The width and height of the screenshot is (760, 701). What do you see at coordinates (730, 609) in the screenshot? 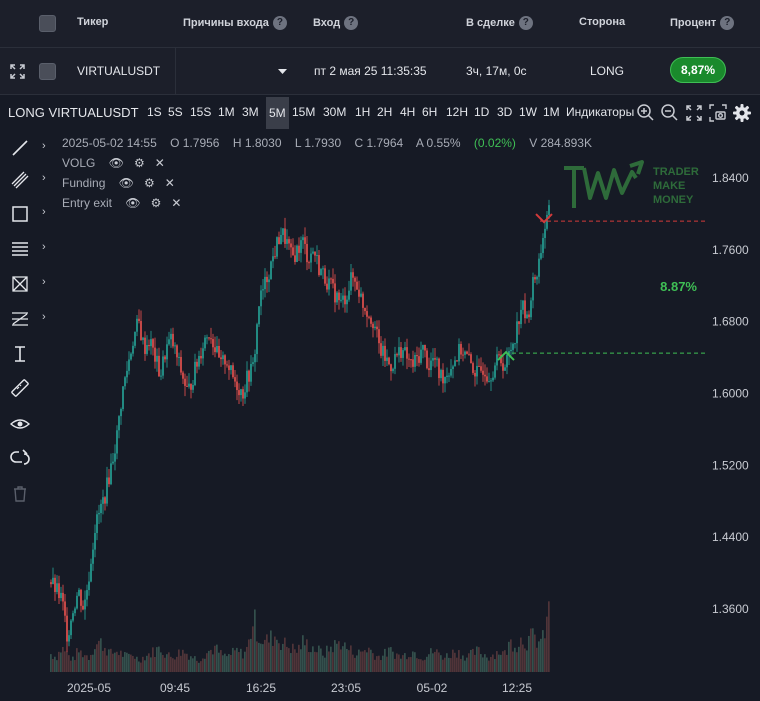
I see `y-axis-tick-label: 1.3600` at bounding box center [730, 609].